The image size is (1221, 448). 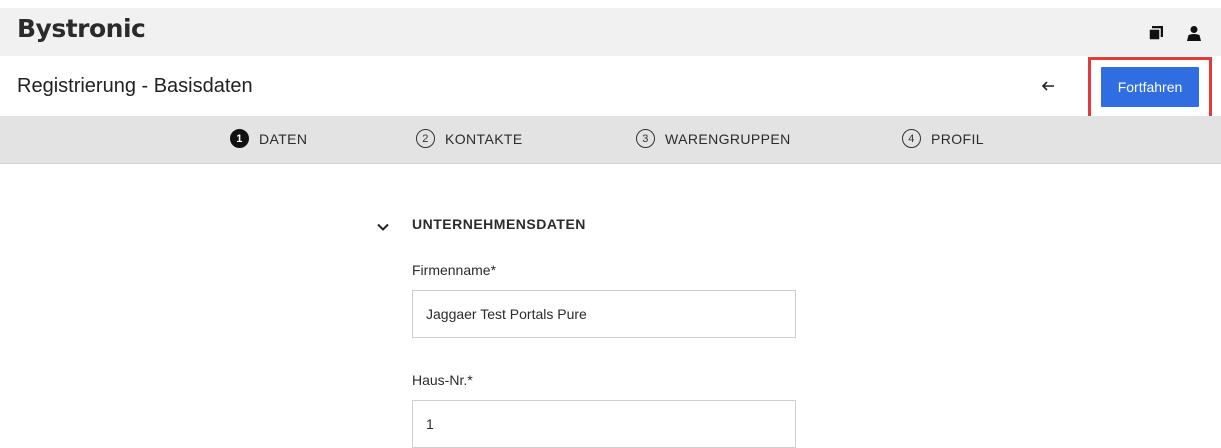 What do you see at coordinates (645, 138) in the screenshot?
I see `step-number: 3` at bounding box center [645, 138].